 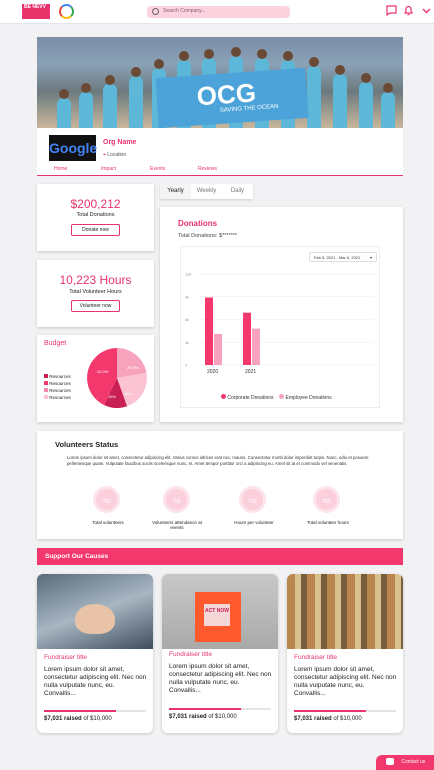 What do you see at coordinates (95, 306) in the screenshot?
I see `volunteer-now-button: Volunteer now` at bounding box center [95, 306].